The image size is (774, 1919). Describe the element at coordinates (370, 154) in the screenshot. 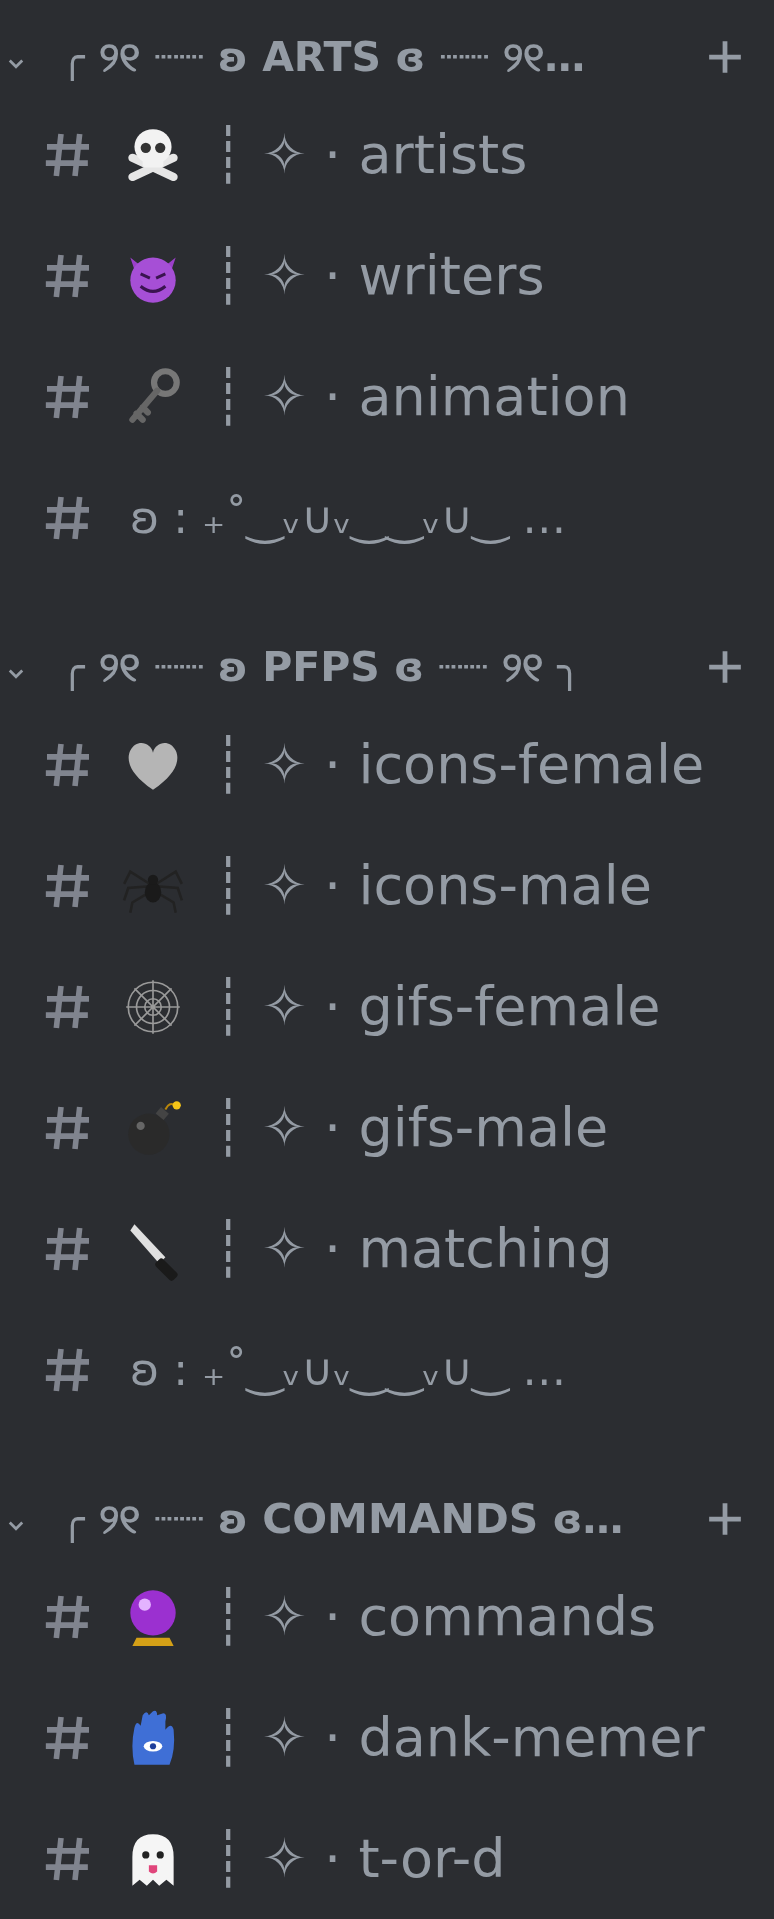

I see `channel-name: ┊ ✧ · artists` at that location.